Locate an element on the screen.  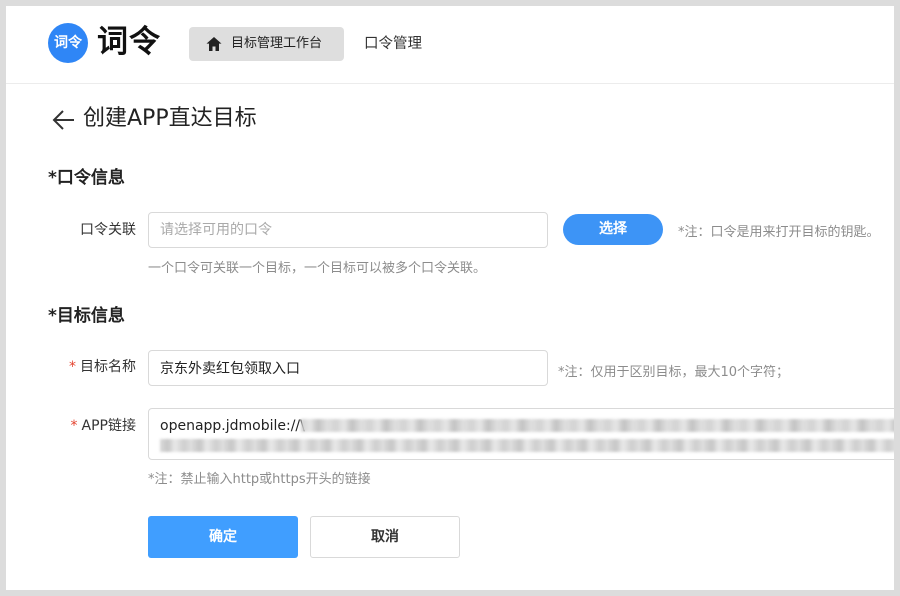
section-title-command-info: *口令信息 is located at coordinates (86, 178).